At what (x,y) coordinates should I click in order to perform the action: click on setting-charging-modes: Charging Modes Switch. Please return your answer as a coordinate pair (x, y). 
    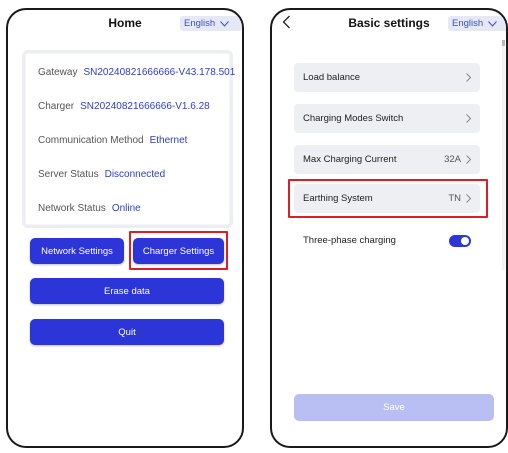
    Looking at the image, I should click on (387, 118).